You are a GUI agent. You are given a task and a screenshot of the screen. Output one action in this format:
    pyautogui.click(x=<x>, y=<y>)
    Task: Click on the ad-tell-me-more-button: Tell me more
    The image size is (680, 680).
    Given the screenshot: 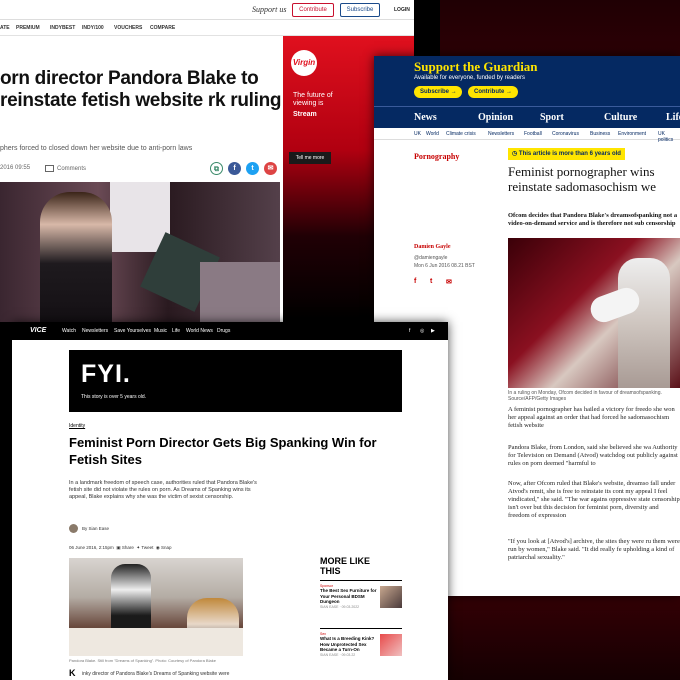 What is the action you would take?
    pyautogui.click(x=310, y=158)
    